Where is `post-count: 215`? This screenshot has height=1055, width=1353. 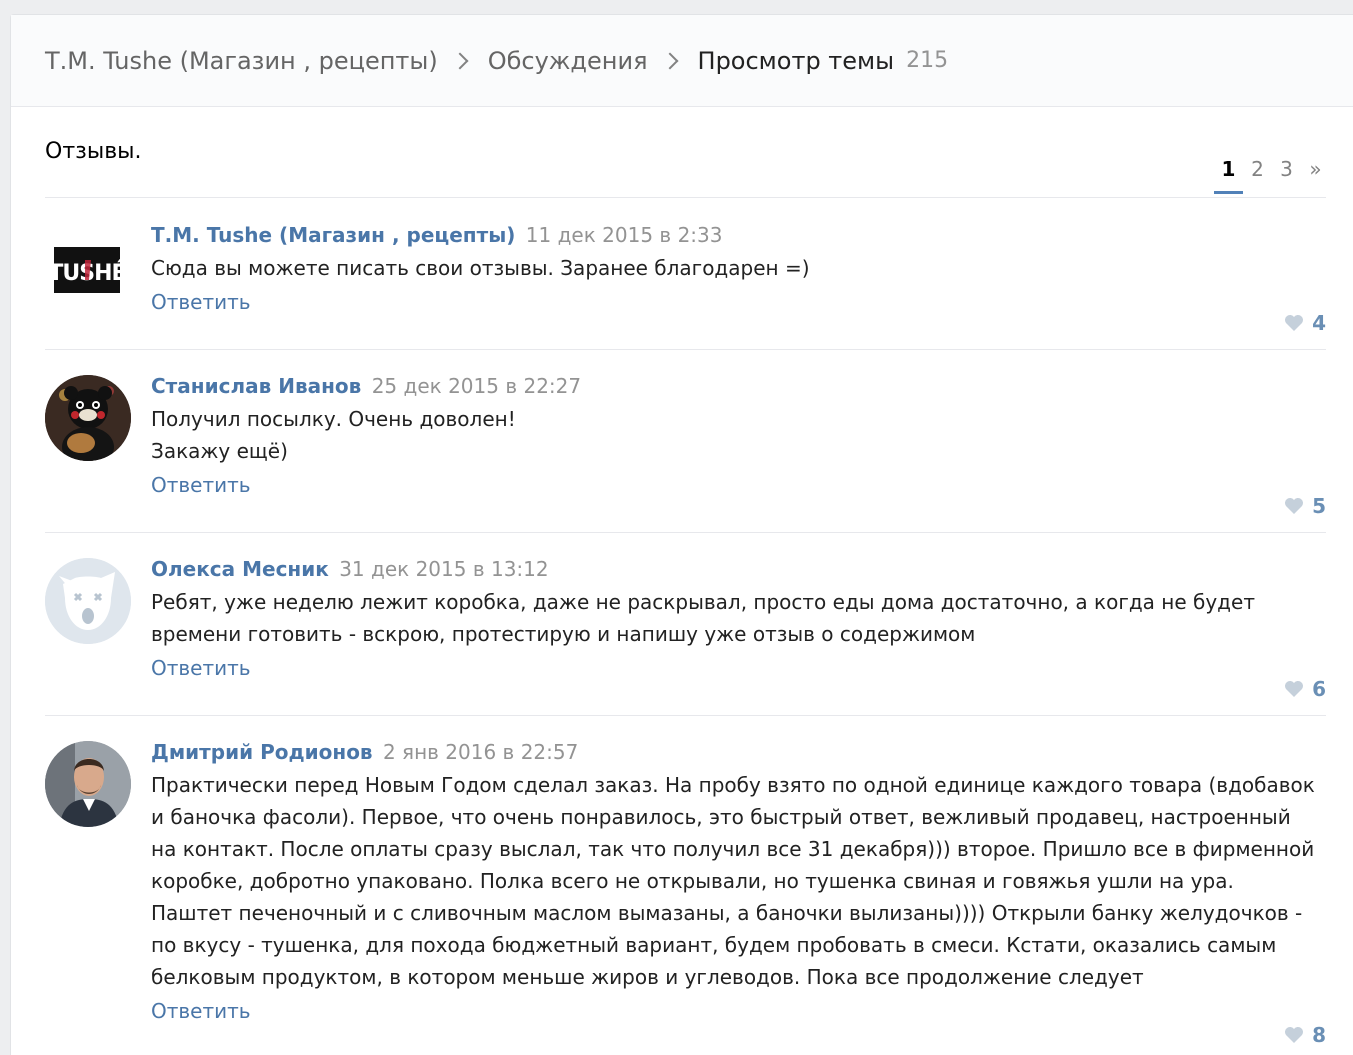
post-count: 215 is located at coordinates (927, 60).